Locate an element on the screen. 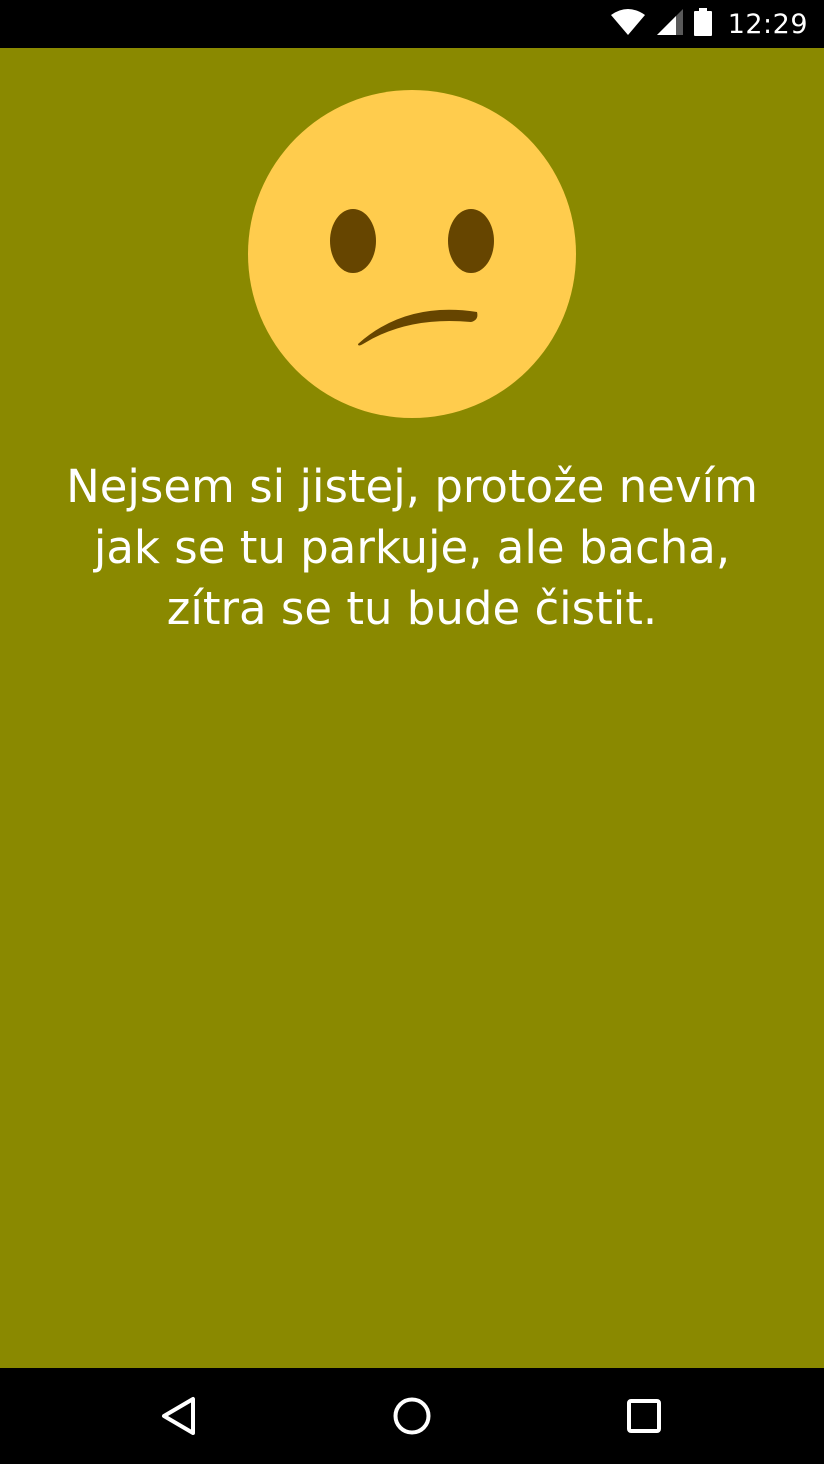 Image resolution: width=824 pixels, height=1464 pixels. status-bar: 12:29 is located at coordinates (412, 24).